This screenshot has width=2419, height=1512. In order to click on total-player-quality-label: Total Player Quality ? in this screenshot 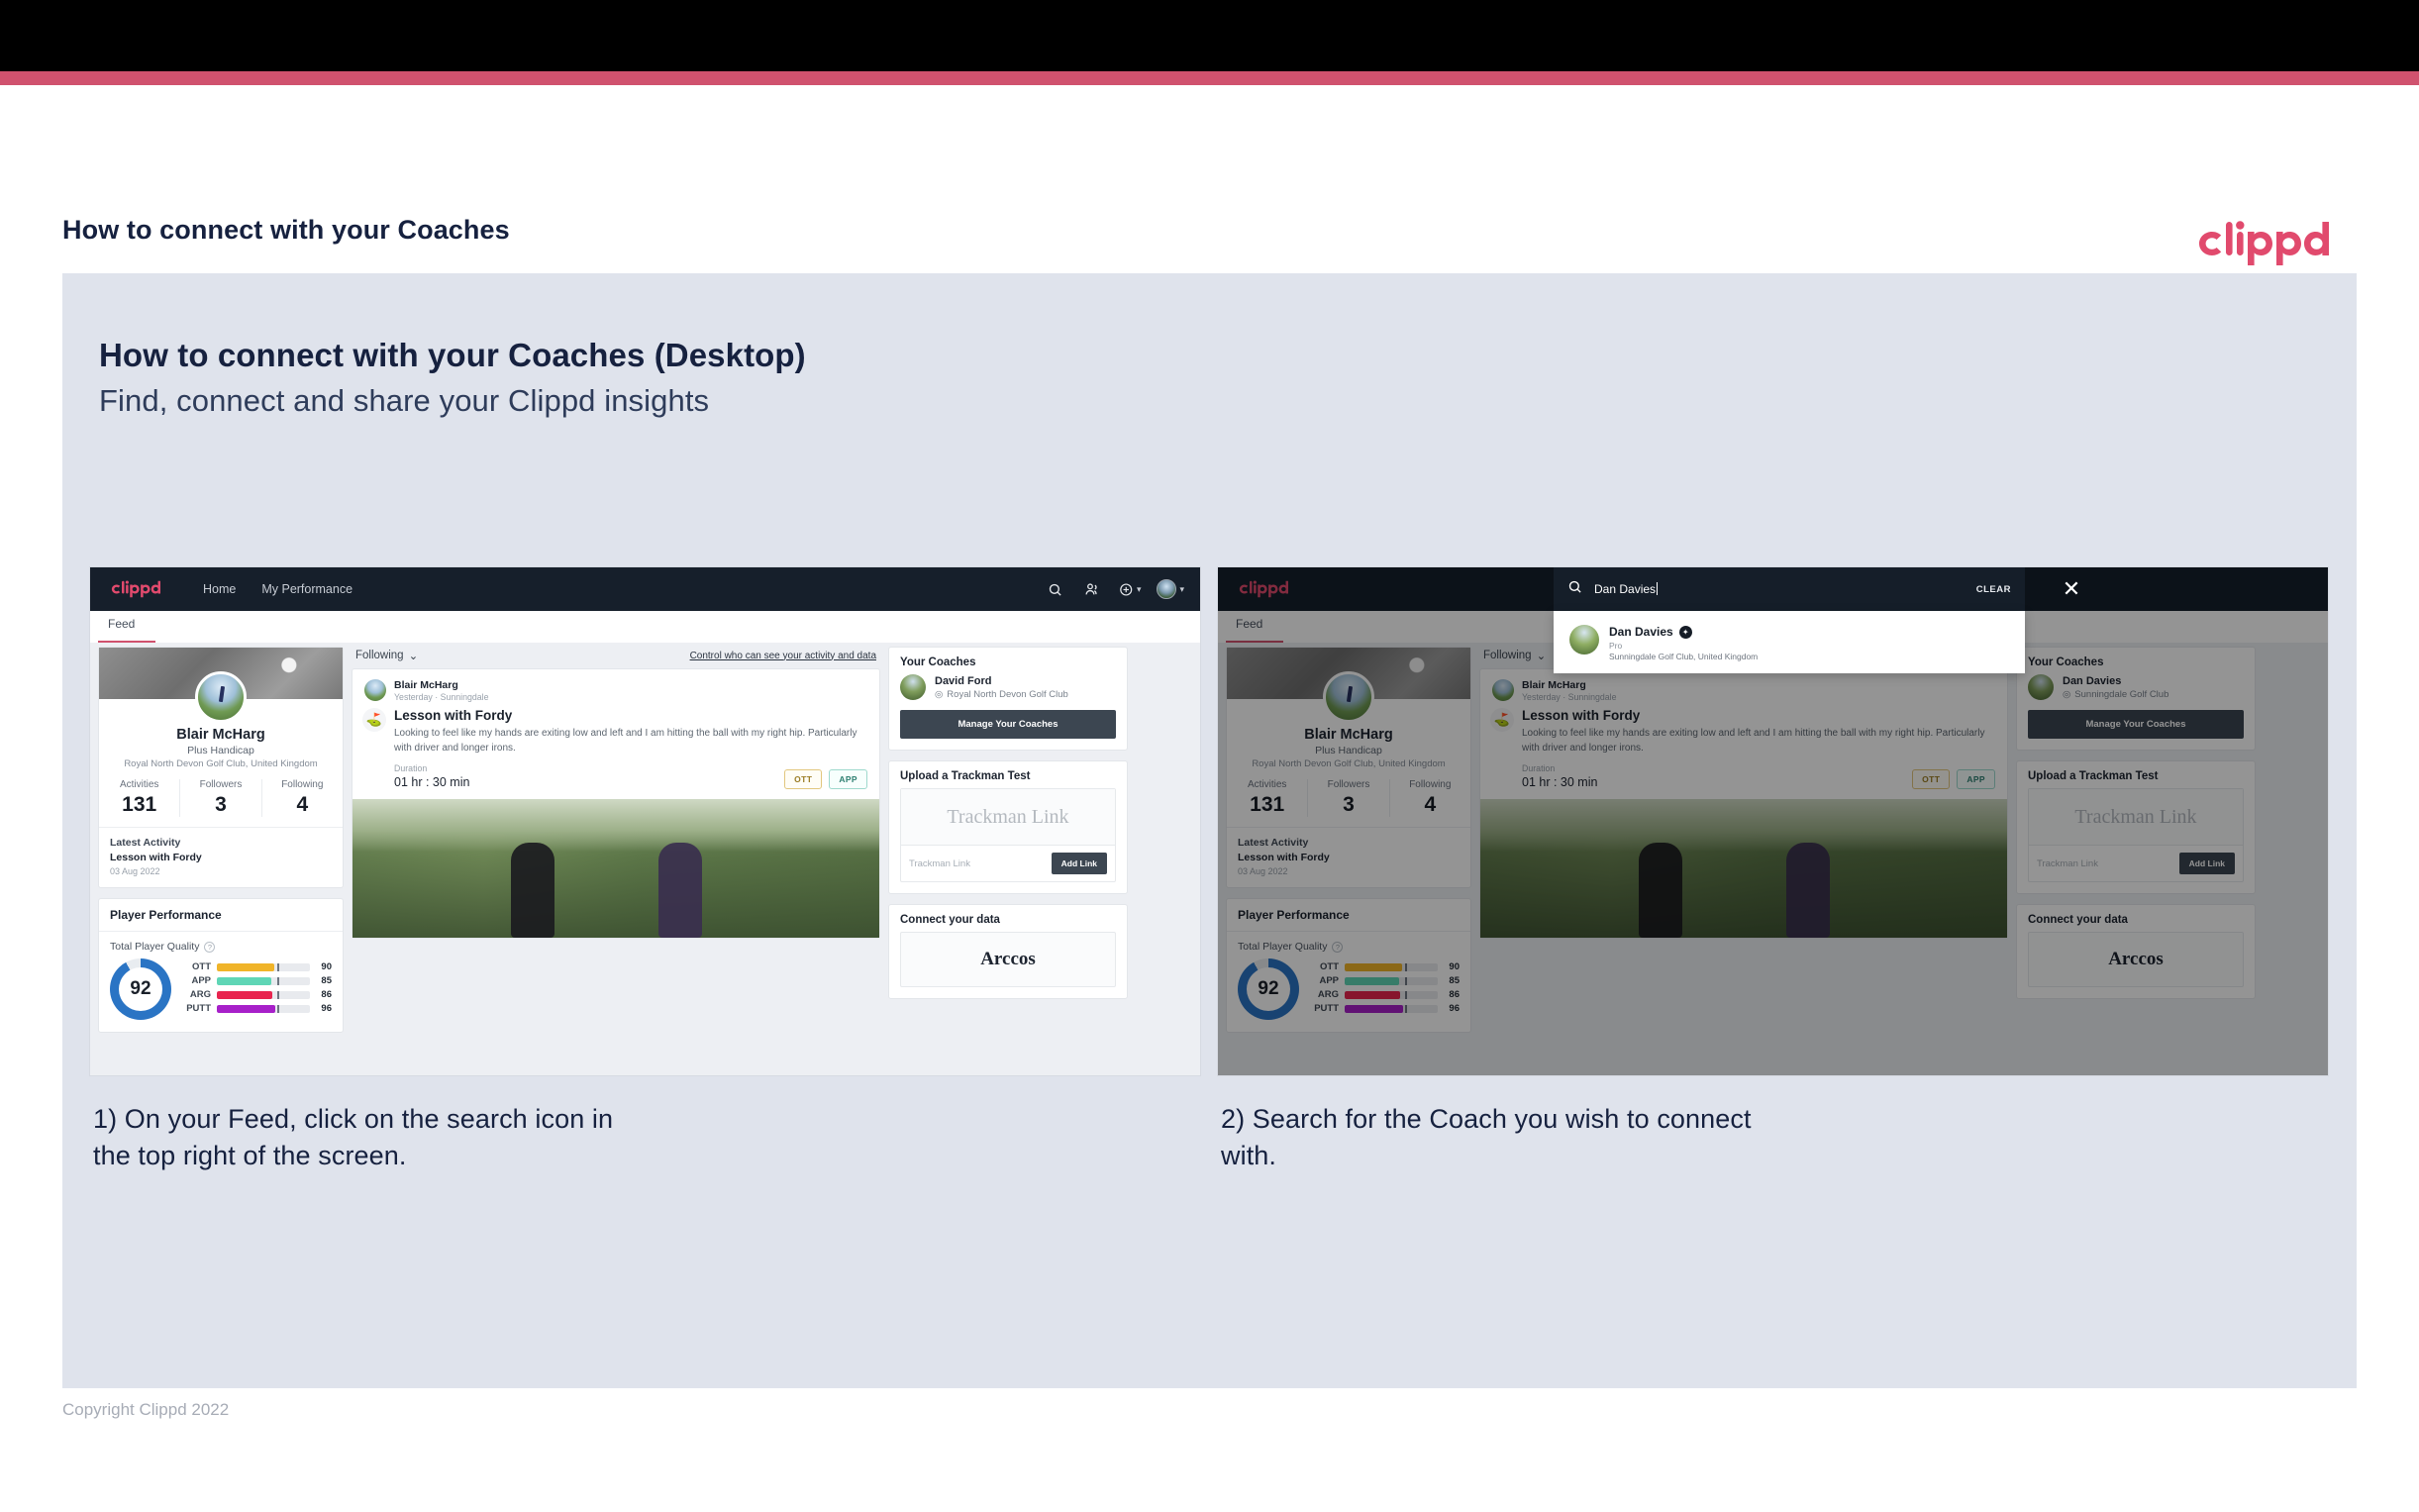, I will do `click(221, 947)`.